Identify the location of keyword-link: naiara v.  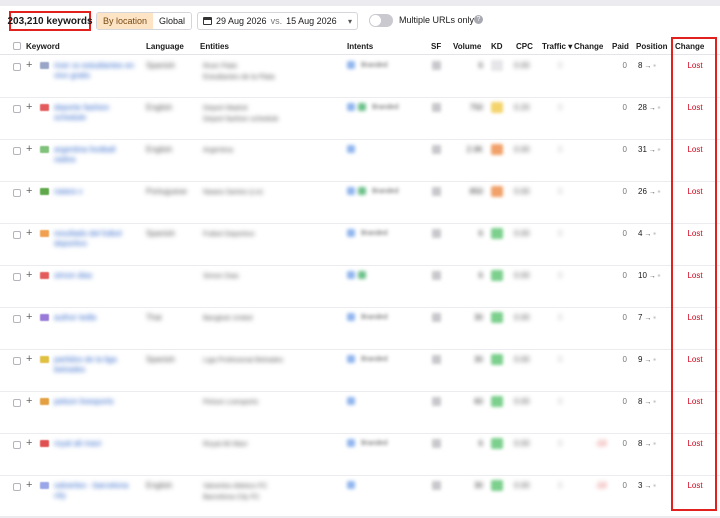
(96, 192).